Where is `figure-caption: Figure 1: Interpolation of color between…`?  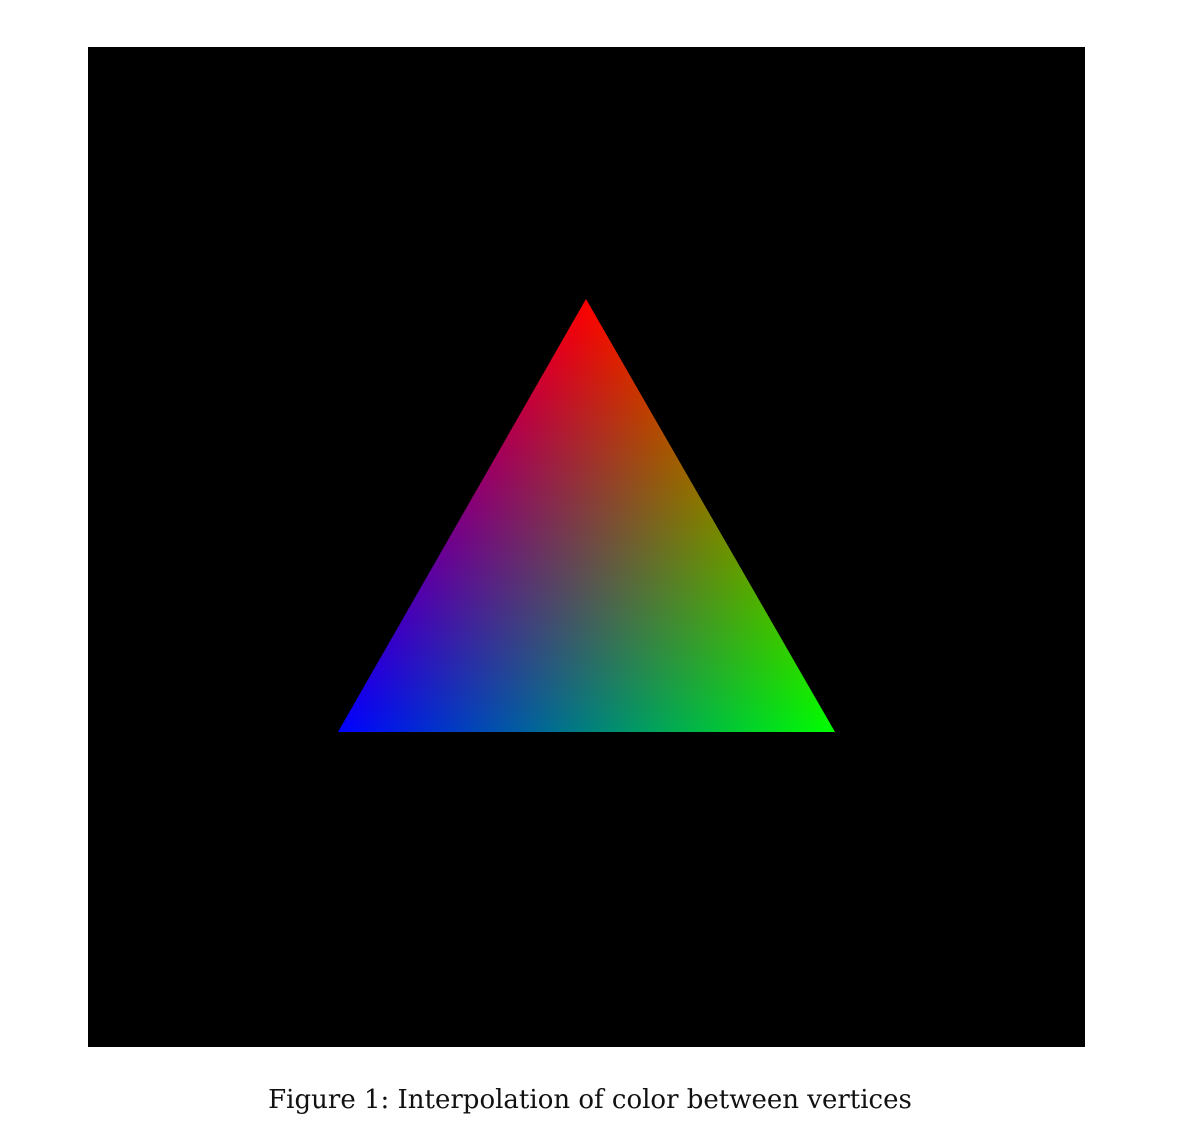 figure-caption: Figure 1: Interpolation of color between… is located at coordinates (590, 1100).